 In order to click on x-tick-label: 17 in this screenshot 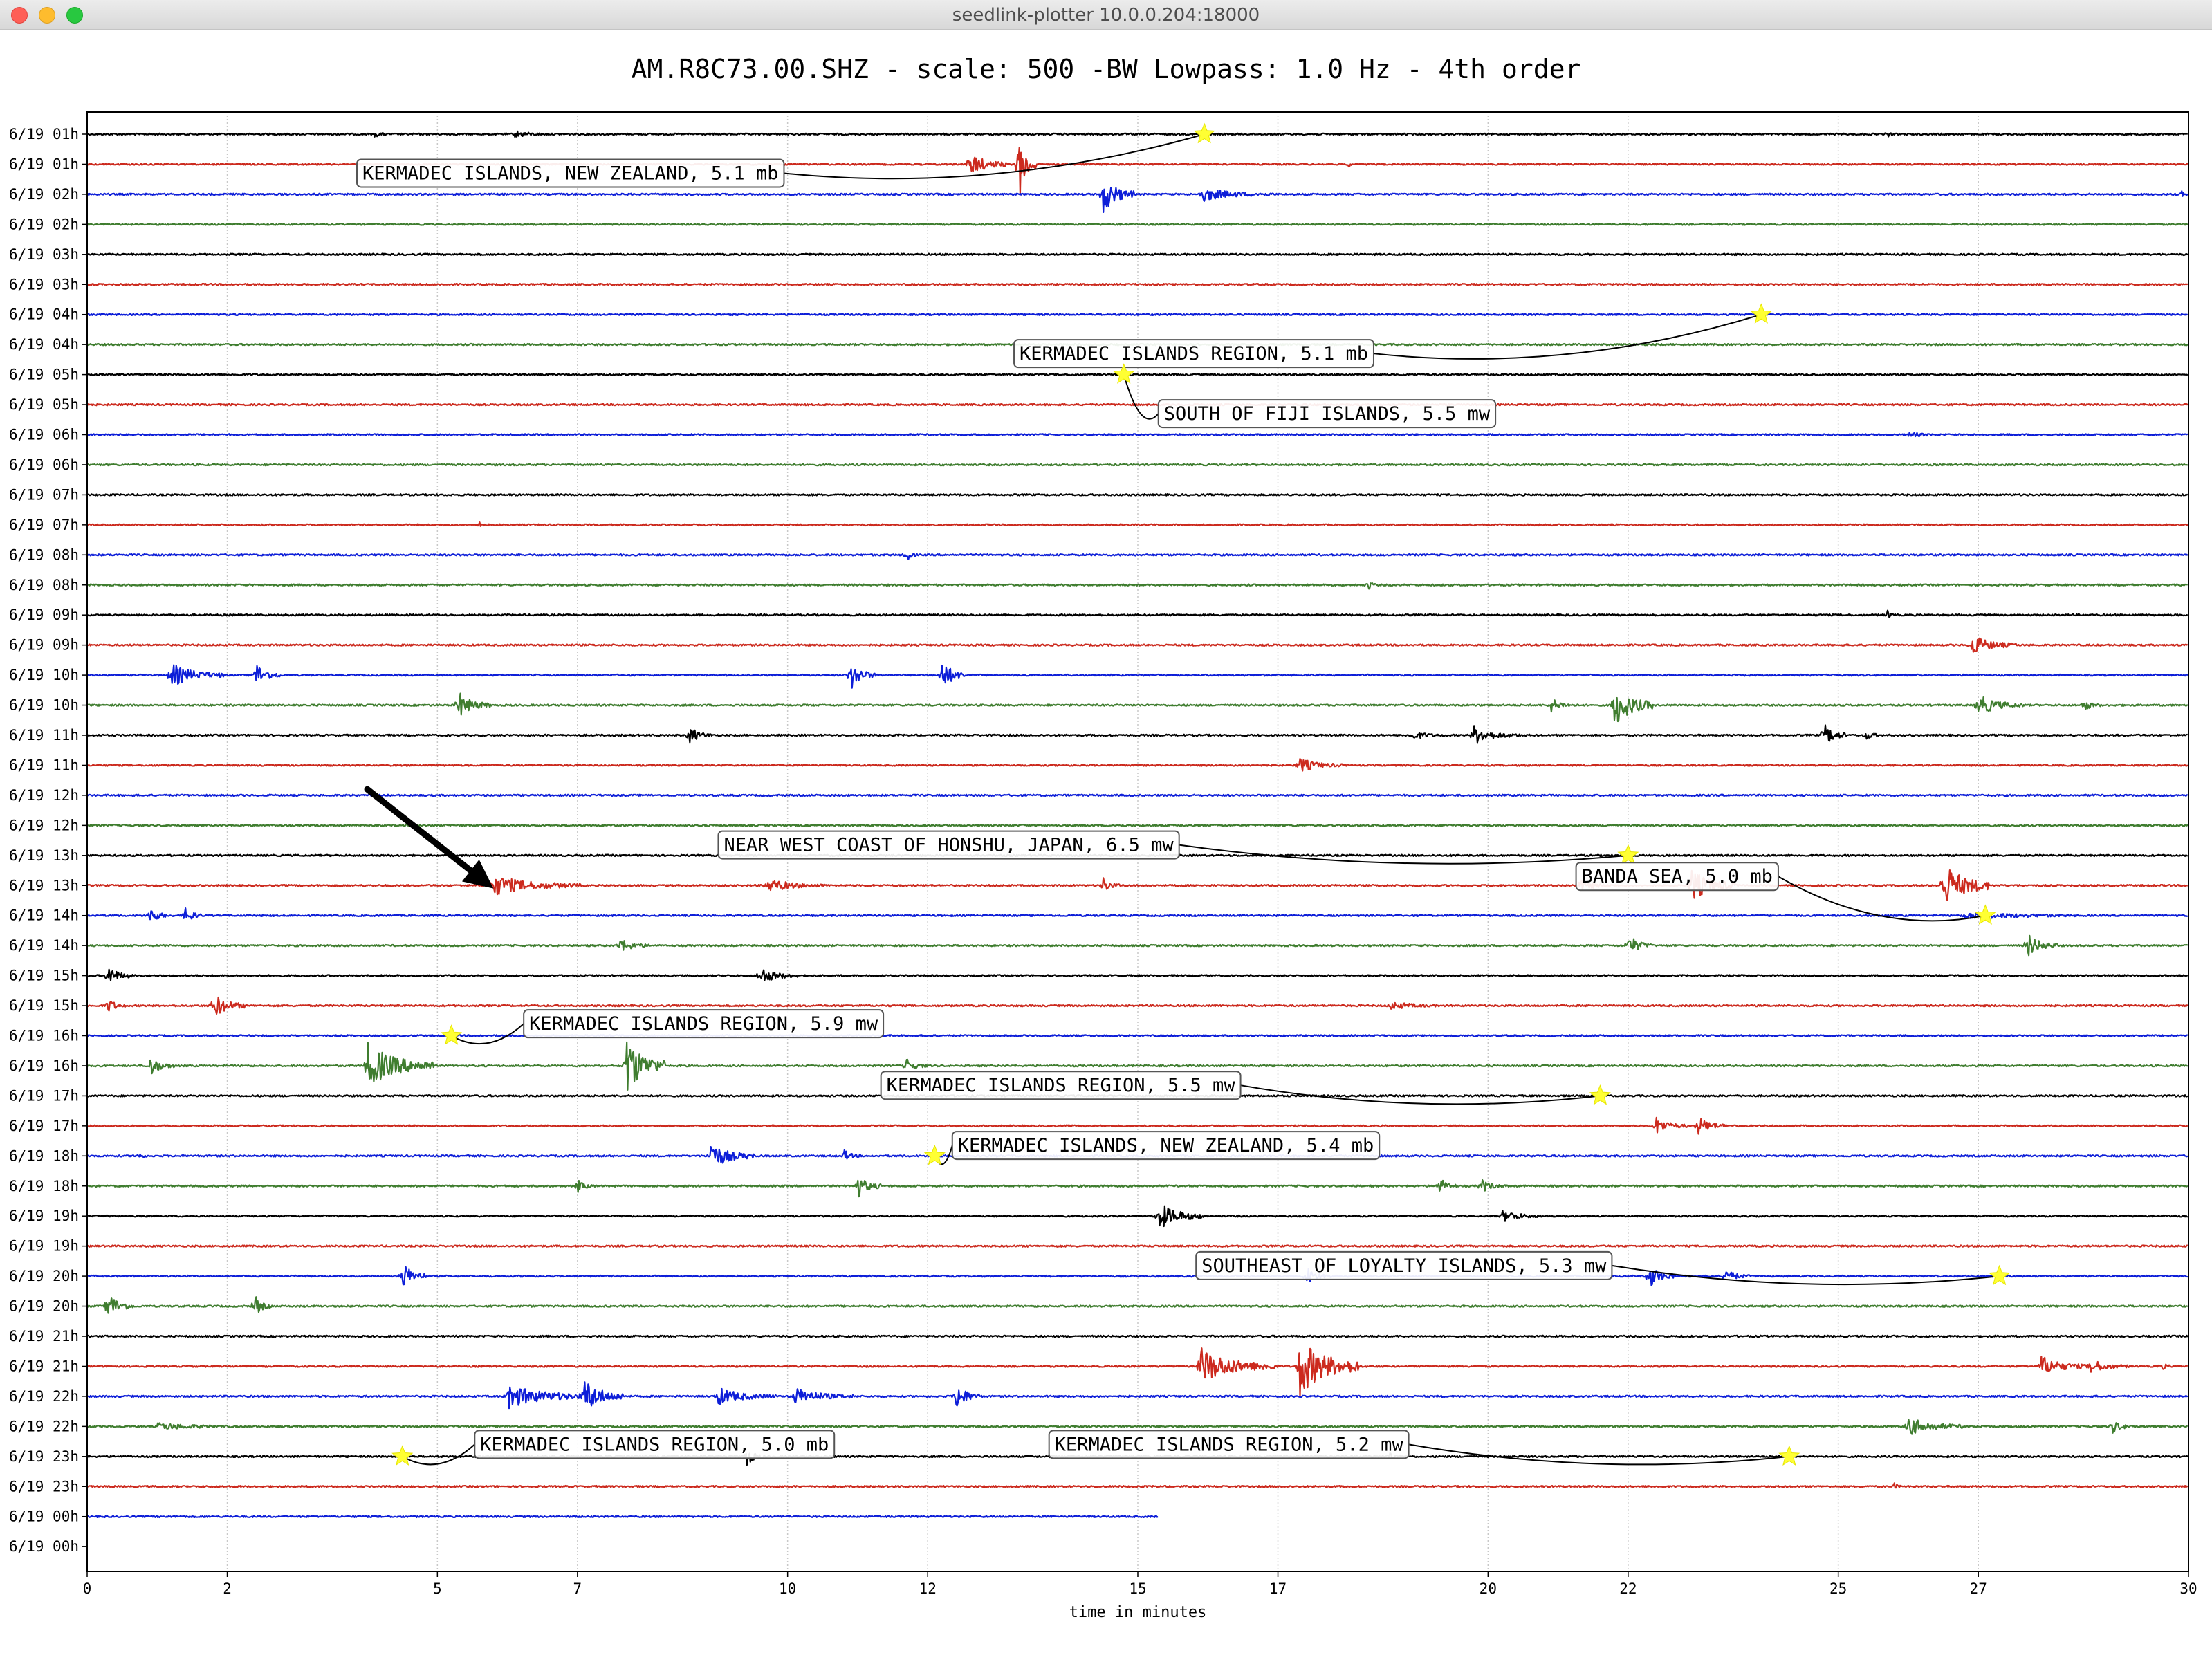, I will do `click(1278, 1589)`.